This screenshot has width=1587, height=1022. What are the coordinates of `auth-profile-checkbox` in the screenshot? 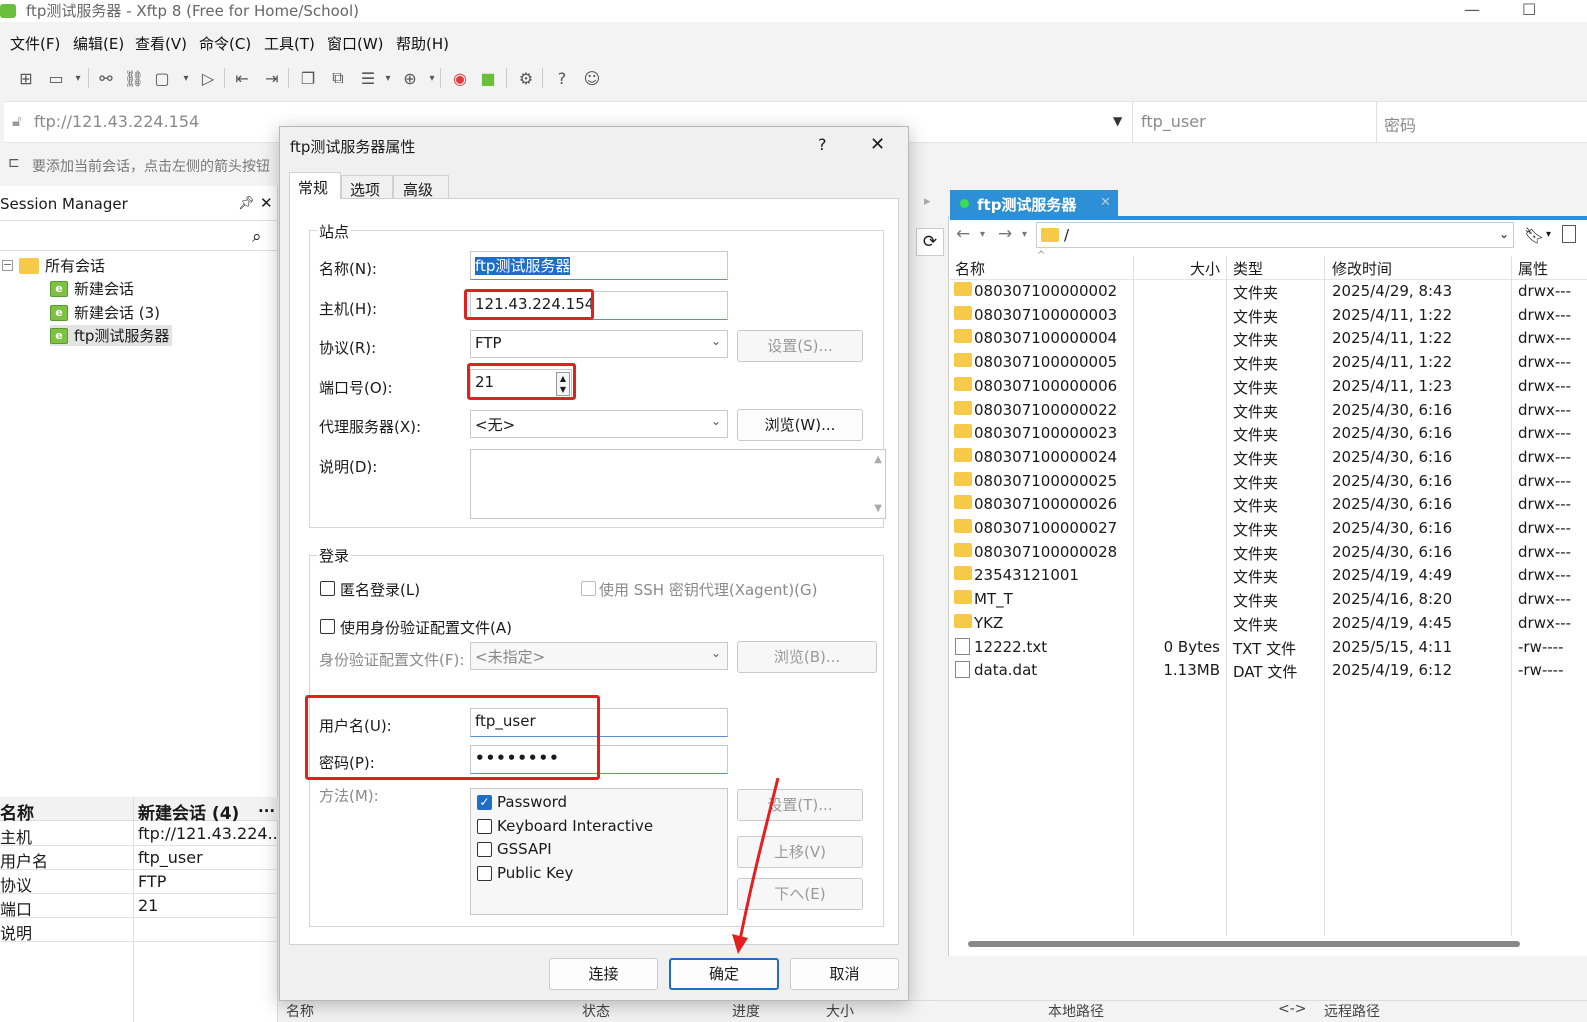 It's located at (327, 626).